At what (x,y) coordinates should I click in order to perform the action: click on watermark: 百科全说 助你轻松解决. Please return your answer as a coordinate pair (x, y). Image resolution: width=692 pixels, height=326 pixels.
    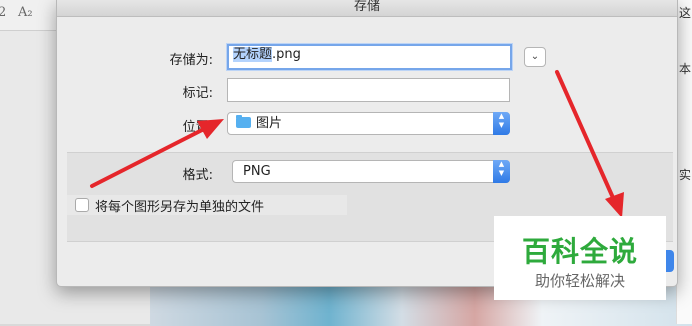
    Looking at the image, I should click on (580, 258).